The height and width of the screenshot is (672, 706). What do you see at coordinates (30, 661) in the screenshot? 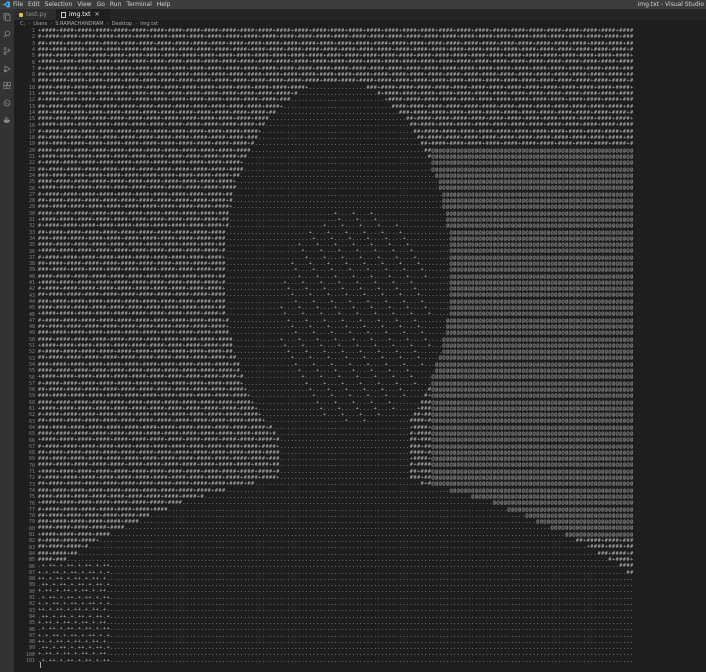
I see `line-number: 101` at bounding box center [30, 661].